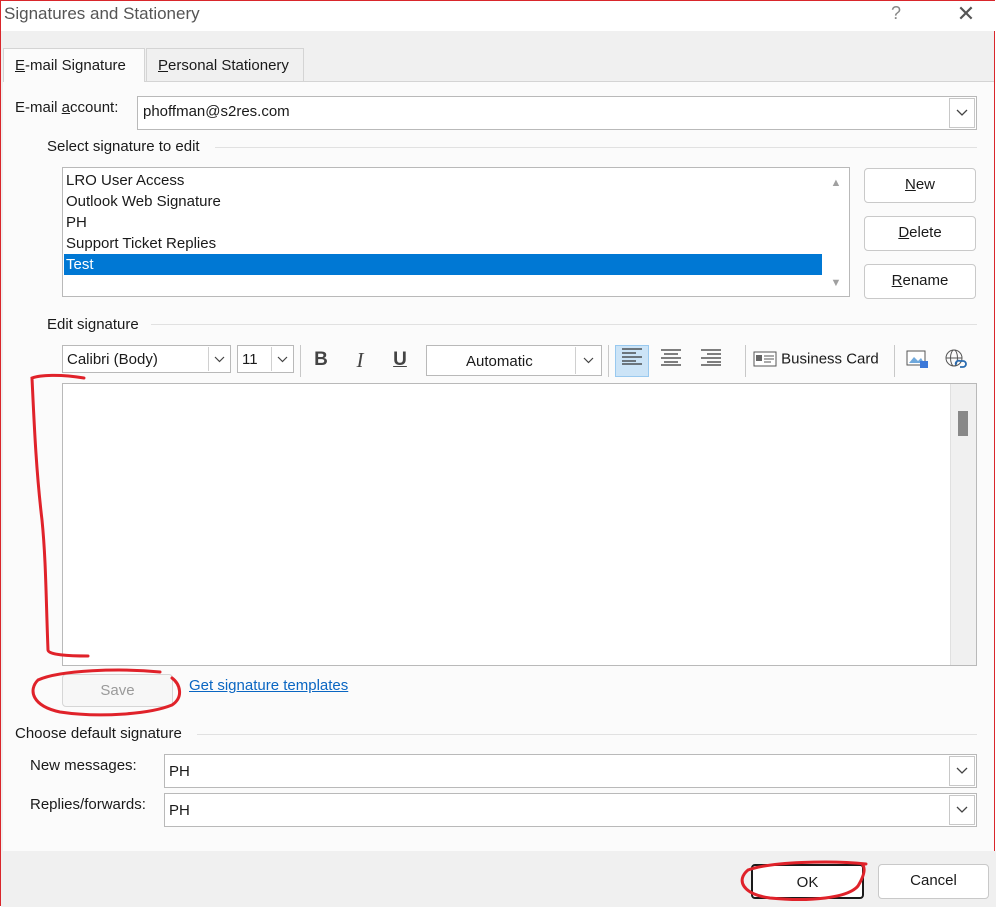  What do you see at coordinates (20, 65) in the screenshot?
I see `tab-email-signature-access-key: E` at bounding box center [20, 65].